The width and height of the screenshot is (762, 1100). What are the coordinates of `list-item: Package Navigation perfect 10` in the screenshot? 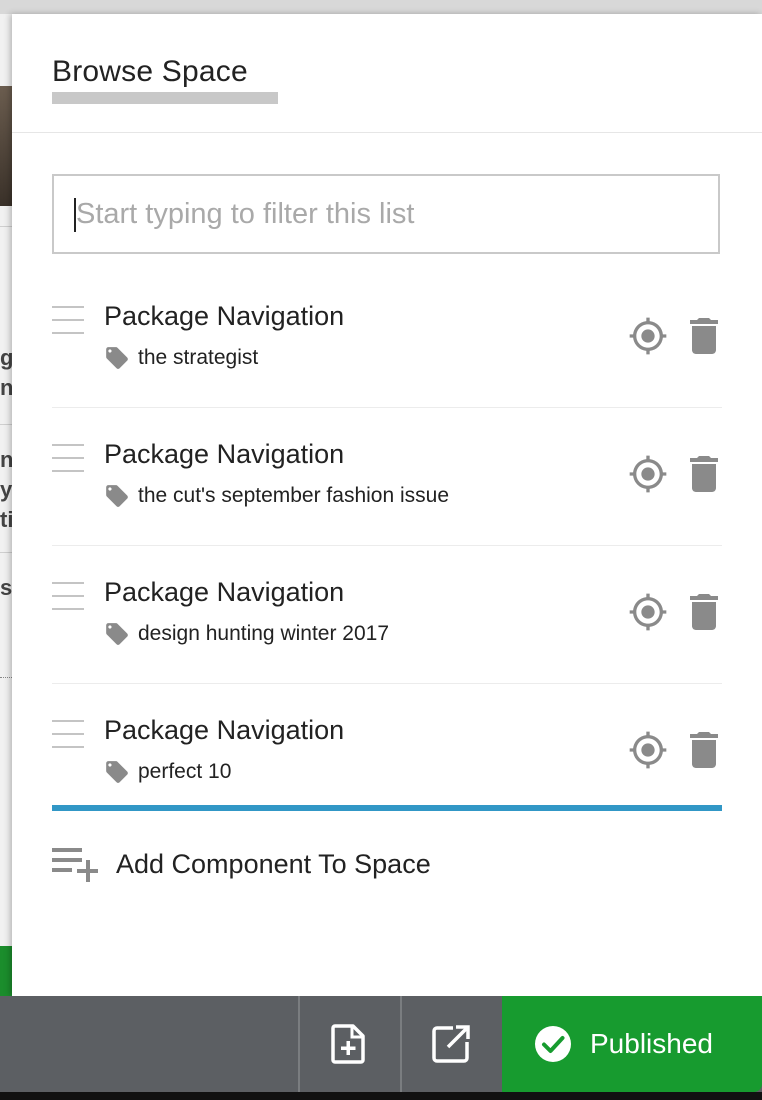 It's located at (387, 753).